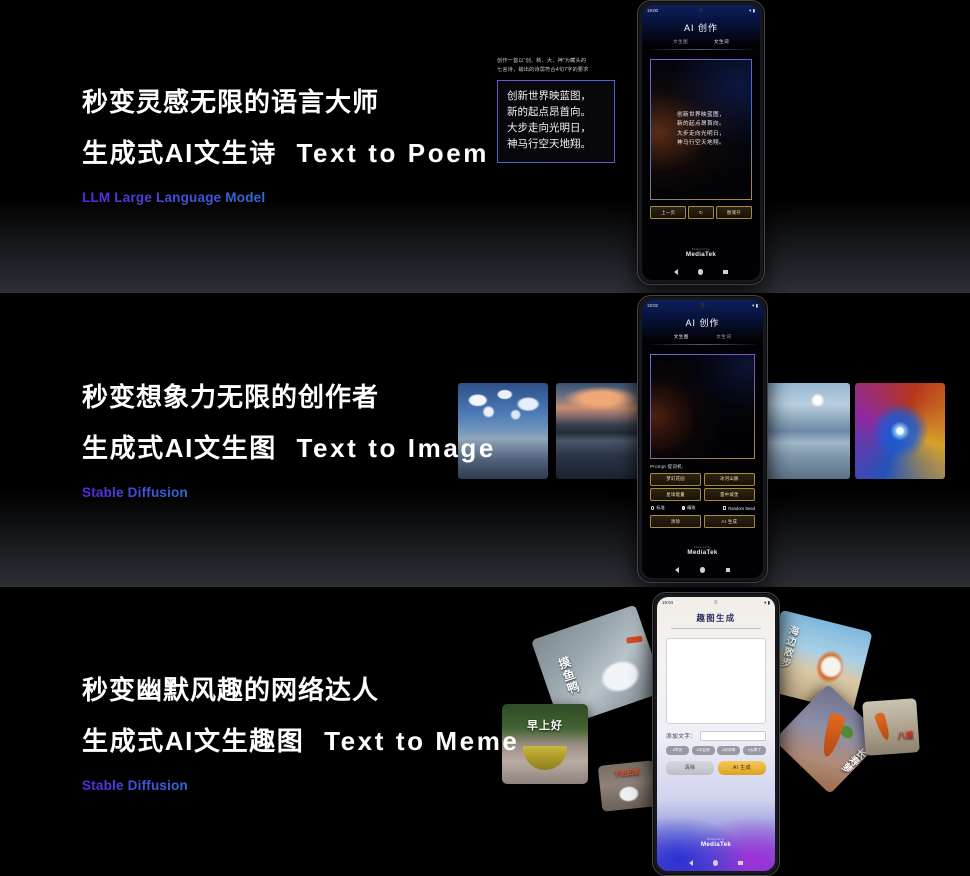  I want to click on hashtag-chip: #太棒了, so click(754, 750).